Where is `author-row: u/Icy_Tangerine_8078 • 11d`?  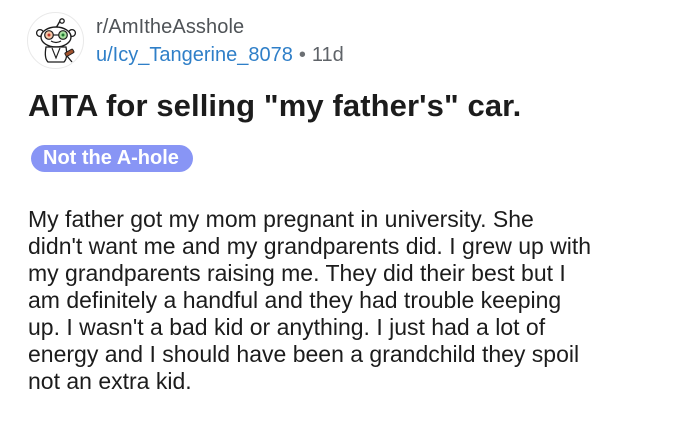
author-row: u/Icy_Tangerine_8078 • 11d is located at coordinates (220, 55).